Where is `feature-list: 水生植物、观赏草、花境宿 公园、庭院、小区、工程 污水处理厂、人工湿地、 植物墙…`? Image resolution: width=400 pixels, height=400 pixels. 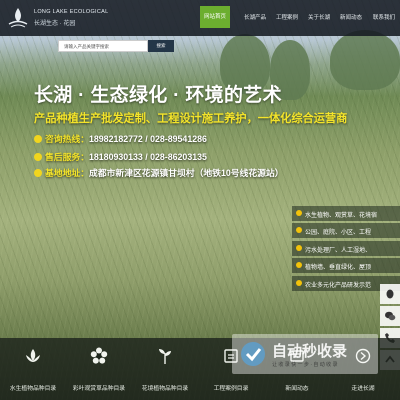
feature-list: 水生植物、观赏草、花境宿 公园、庭院、小区、工程 污水处理厂、人工湿地、 植物墙… is located at coordinates (346, 249).